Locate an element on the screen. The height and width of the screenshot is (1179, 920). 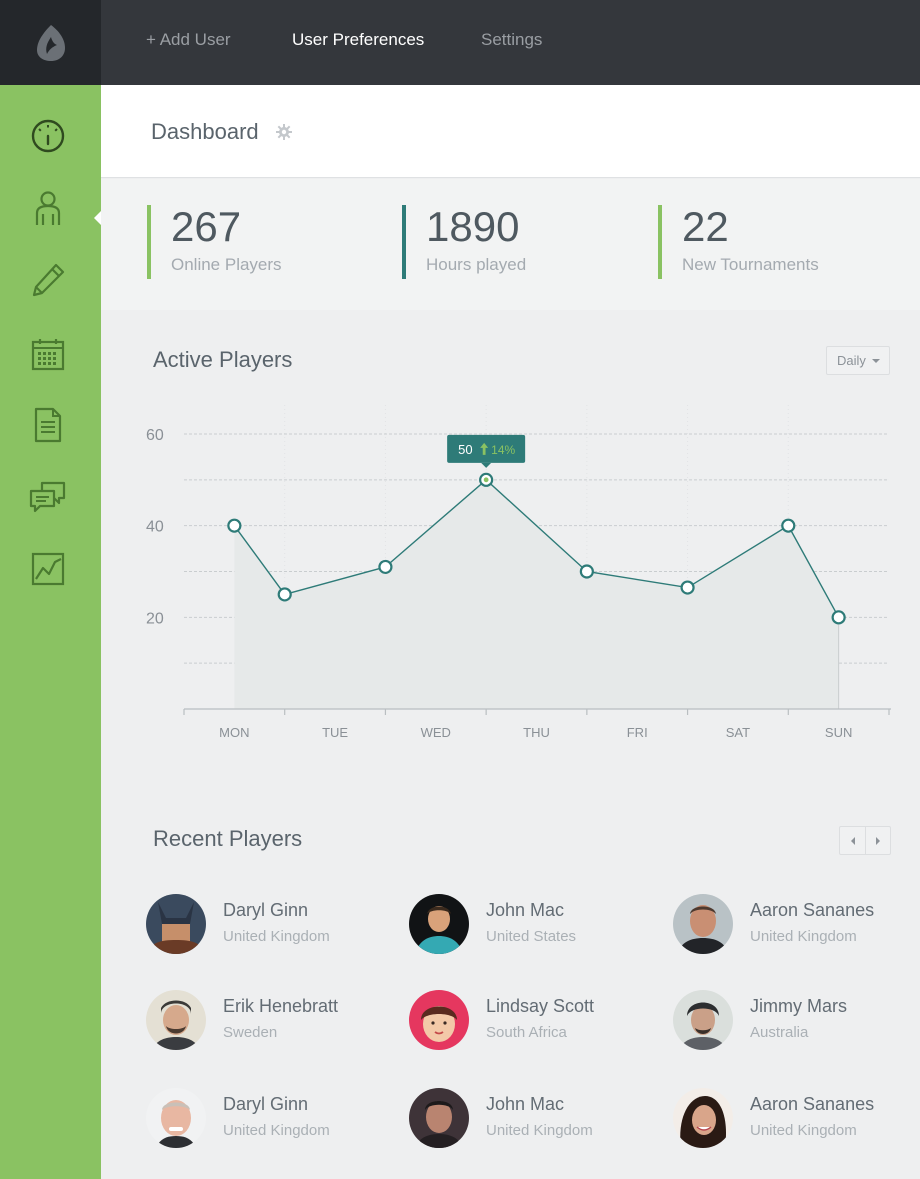
add-user-link: + Add User is located at coordinates (188, 40).